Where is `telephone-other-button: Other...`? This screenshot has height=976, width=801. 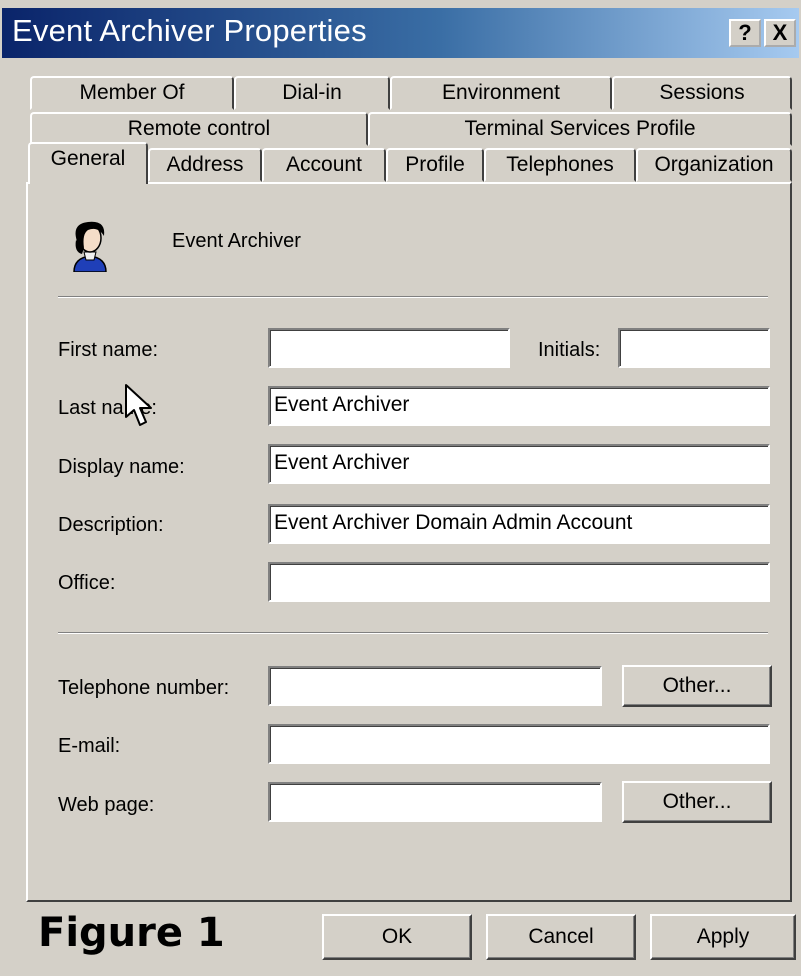 telephone-other-button: Other... is located at coordinates (697, 686).